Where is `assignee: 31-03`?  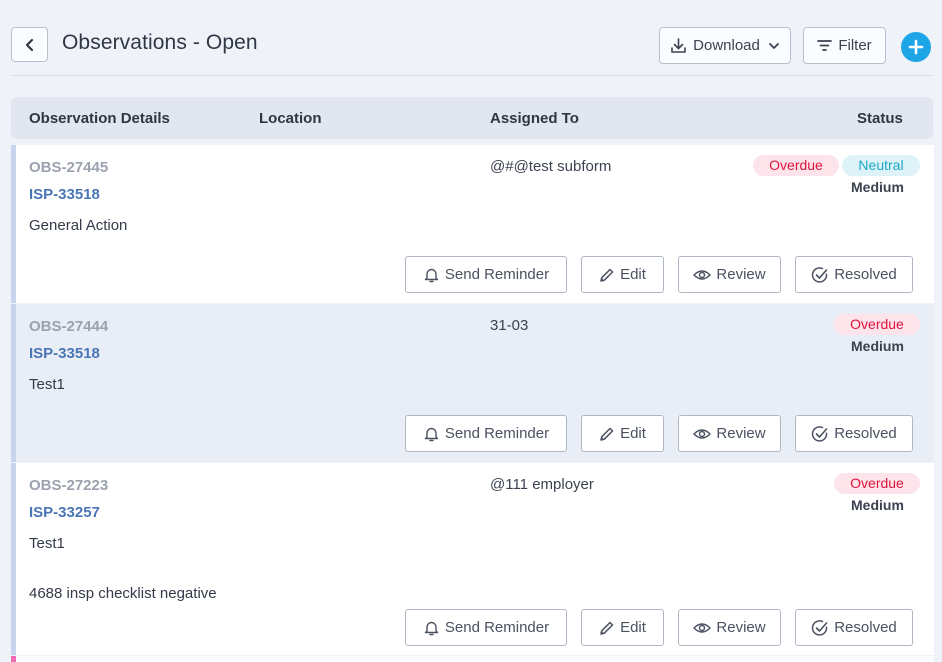
assignee: 31-03 is located at coordinates (509, 325).